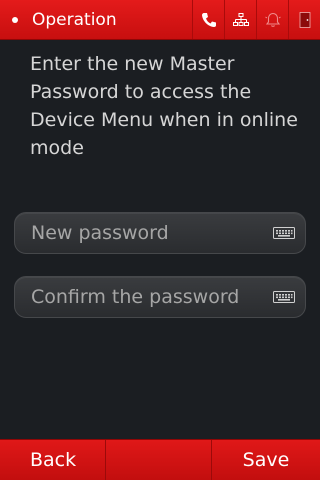  What do you see at coordinates (15, 19) in the screenshot?
I see `status-dot-icon` at bounding box center [15, 19].